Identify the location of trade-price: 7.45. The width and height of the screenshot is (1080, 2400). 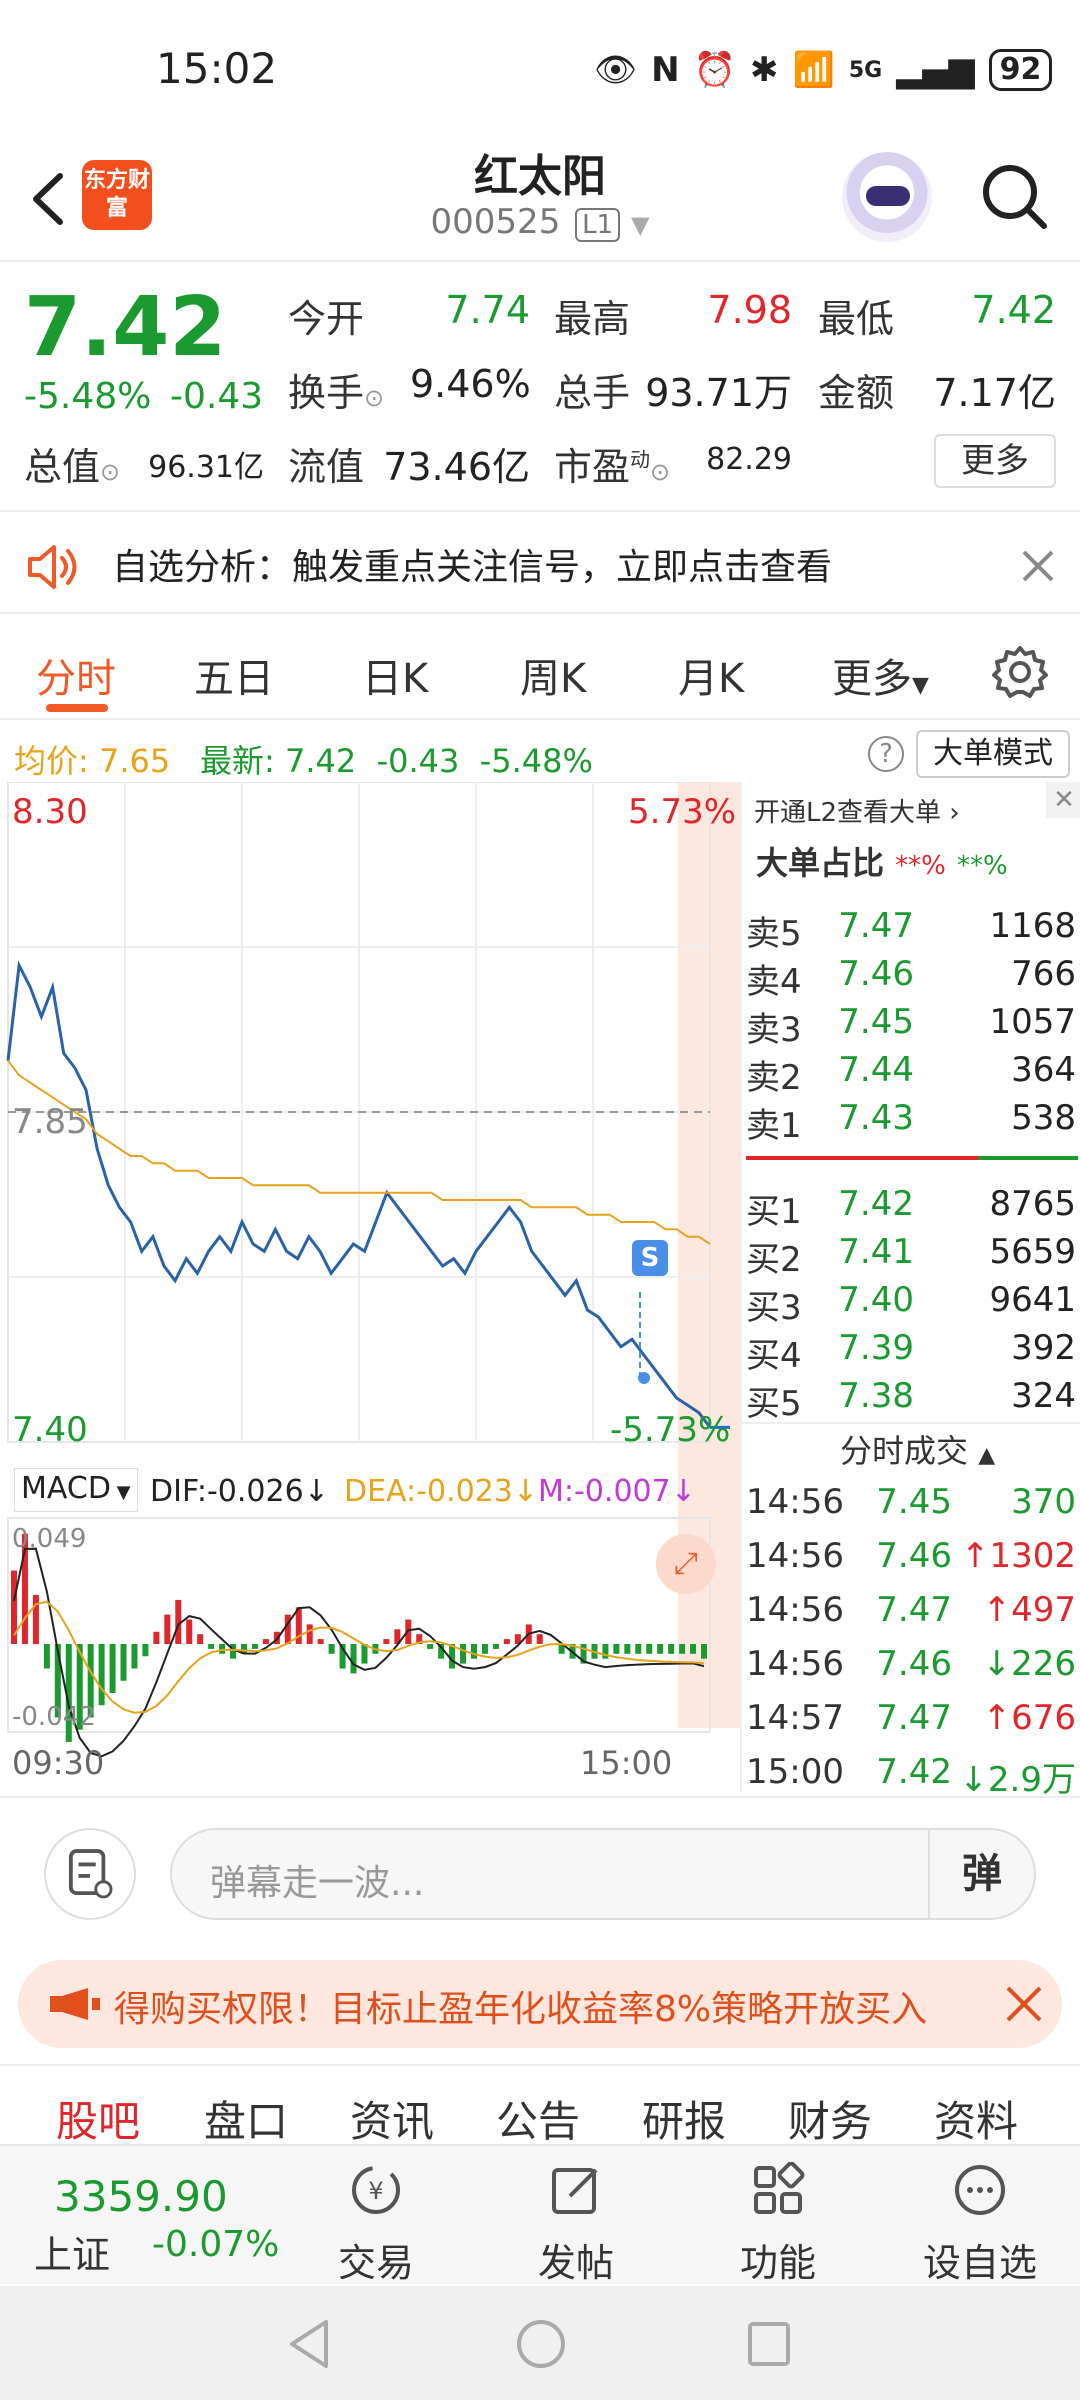
(914, 1502).